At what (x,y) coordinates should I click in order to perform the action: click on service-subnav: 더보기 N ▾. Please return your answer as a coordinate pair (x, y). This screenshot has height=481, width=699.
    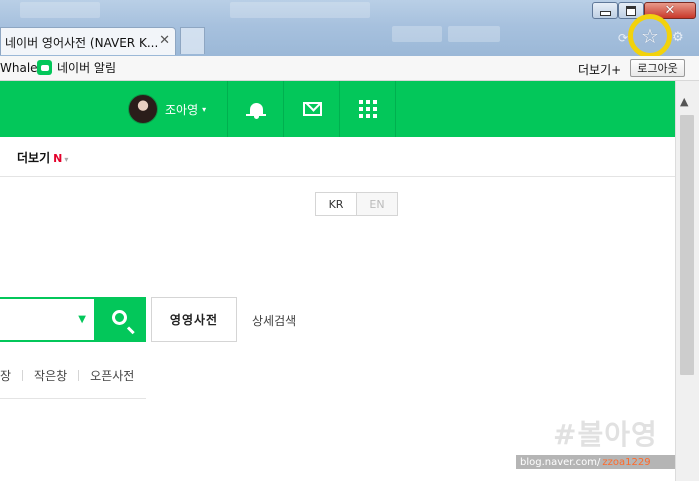
    Looking at the image, I should click on (337, 157).